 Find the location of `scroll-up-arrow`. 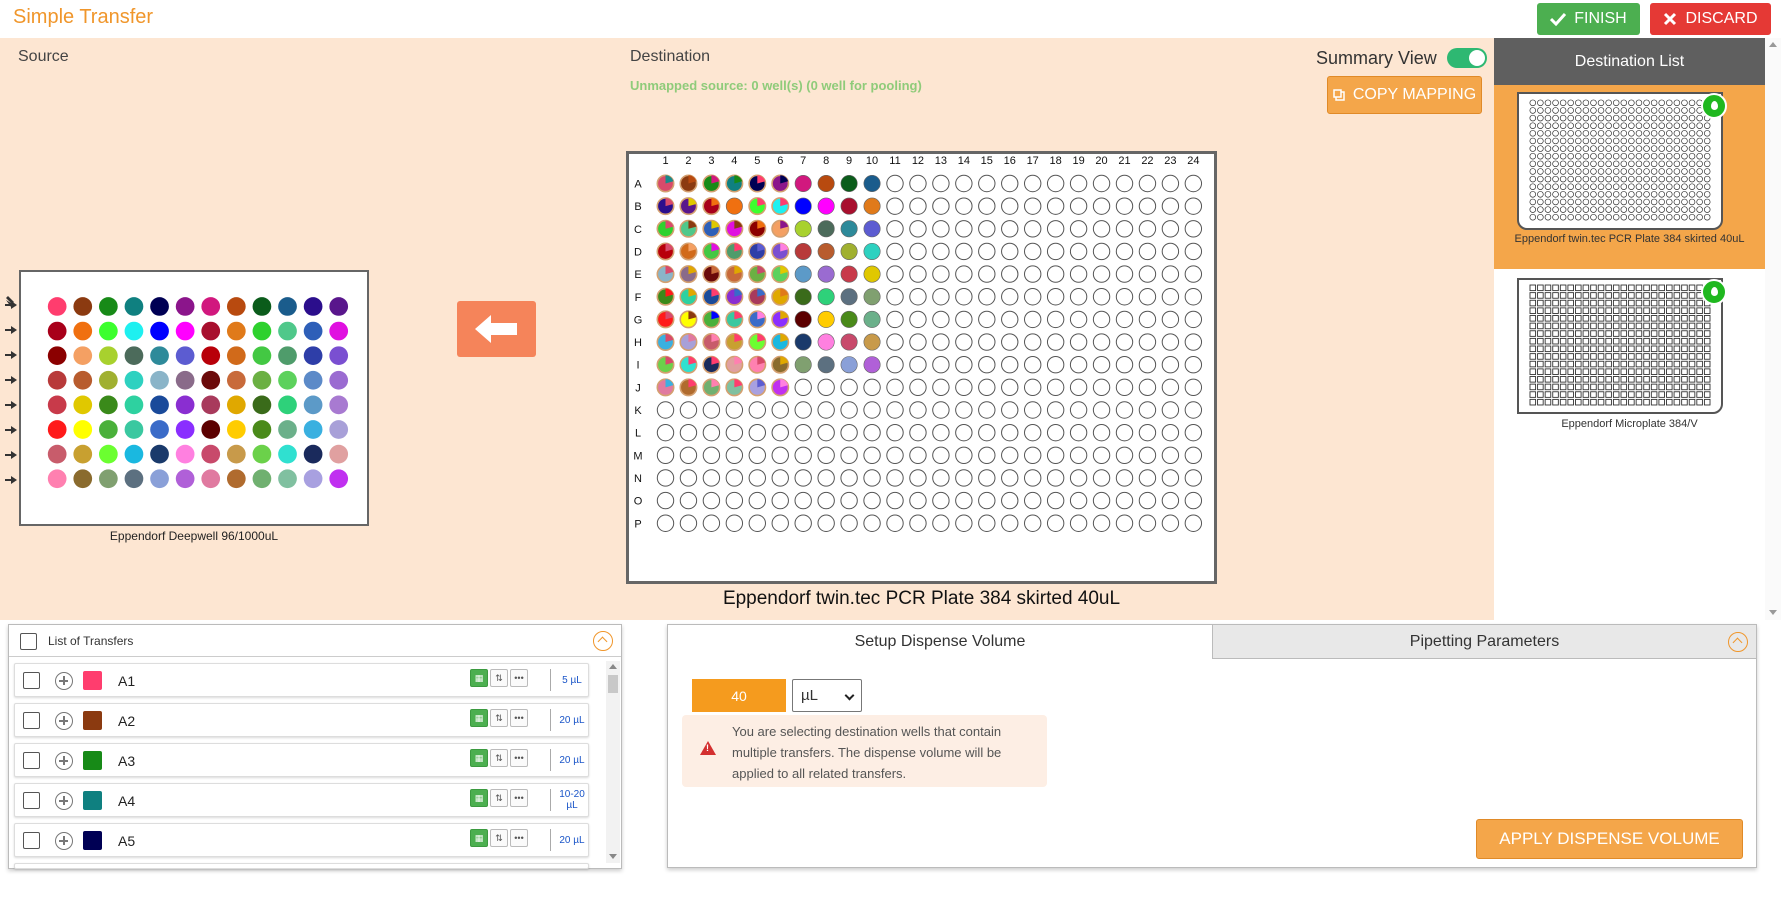

scroll-up-arrow is located at coordinates (613, 666).